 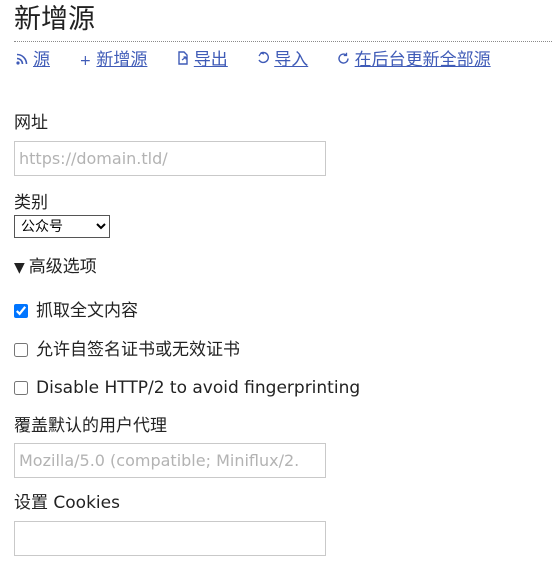 I want to click on url-label: 网址, so click(x=31, y=123).